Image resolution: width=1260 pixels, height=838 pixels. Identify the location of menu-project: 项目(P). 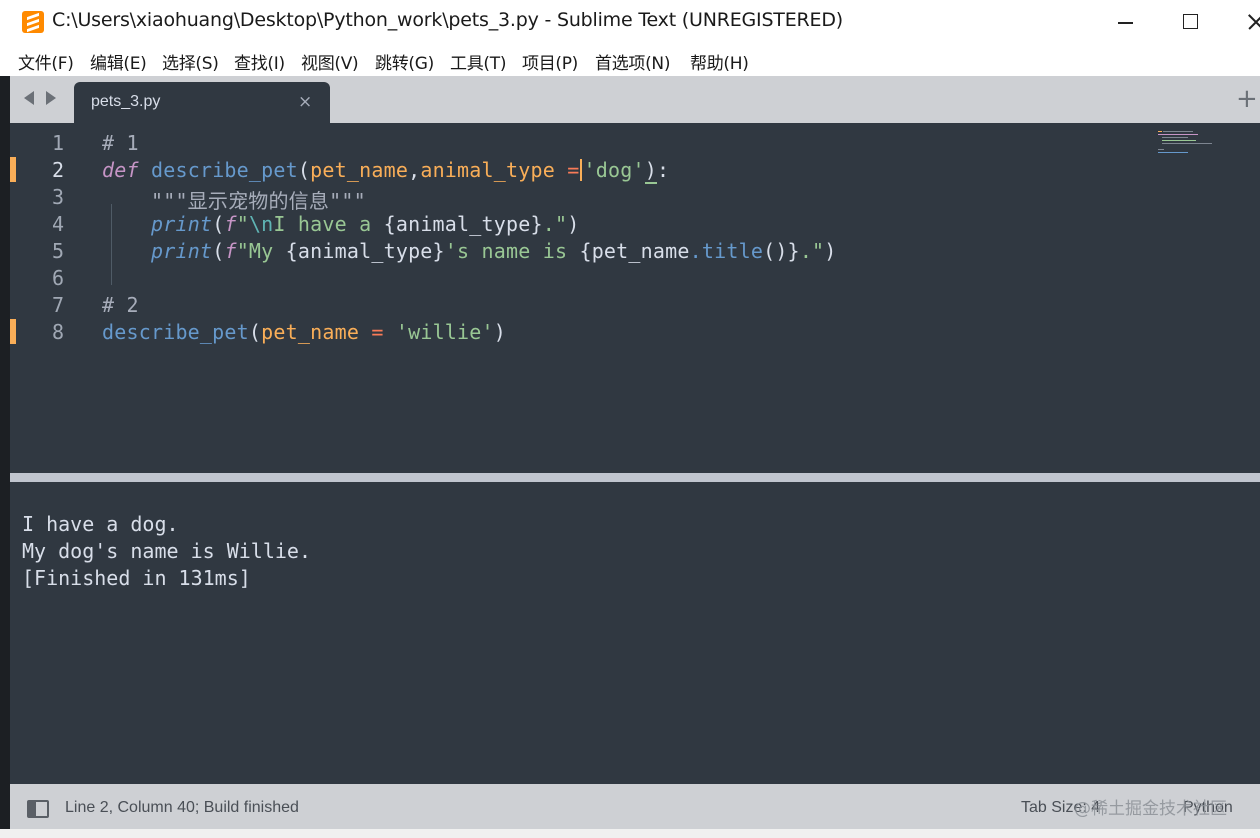
(550, 61).